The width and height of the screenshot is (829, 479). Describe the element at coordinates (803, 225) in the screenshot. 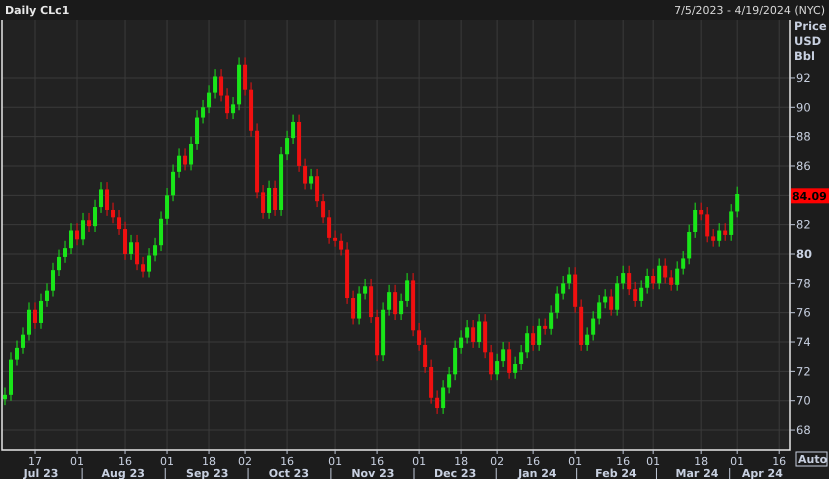

I see `axis-label: 82` at that location.